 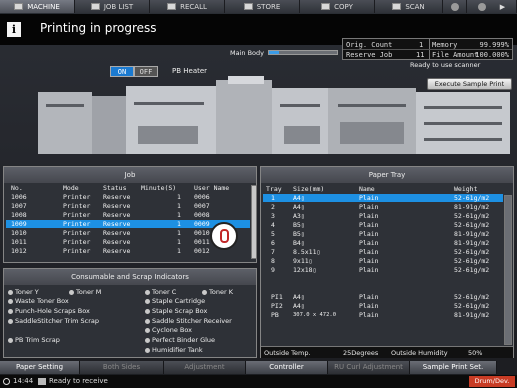 What do you see at coordinates (23, 292) in the screenshot?
I see `consumable-item: Toner Y` at bounding box center [23, 292].